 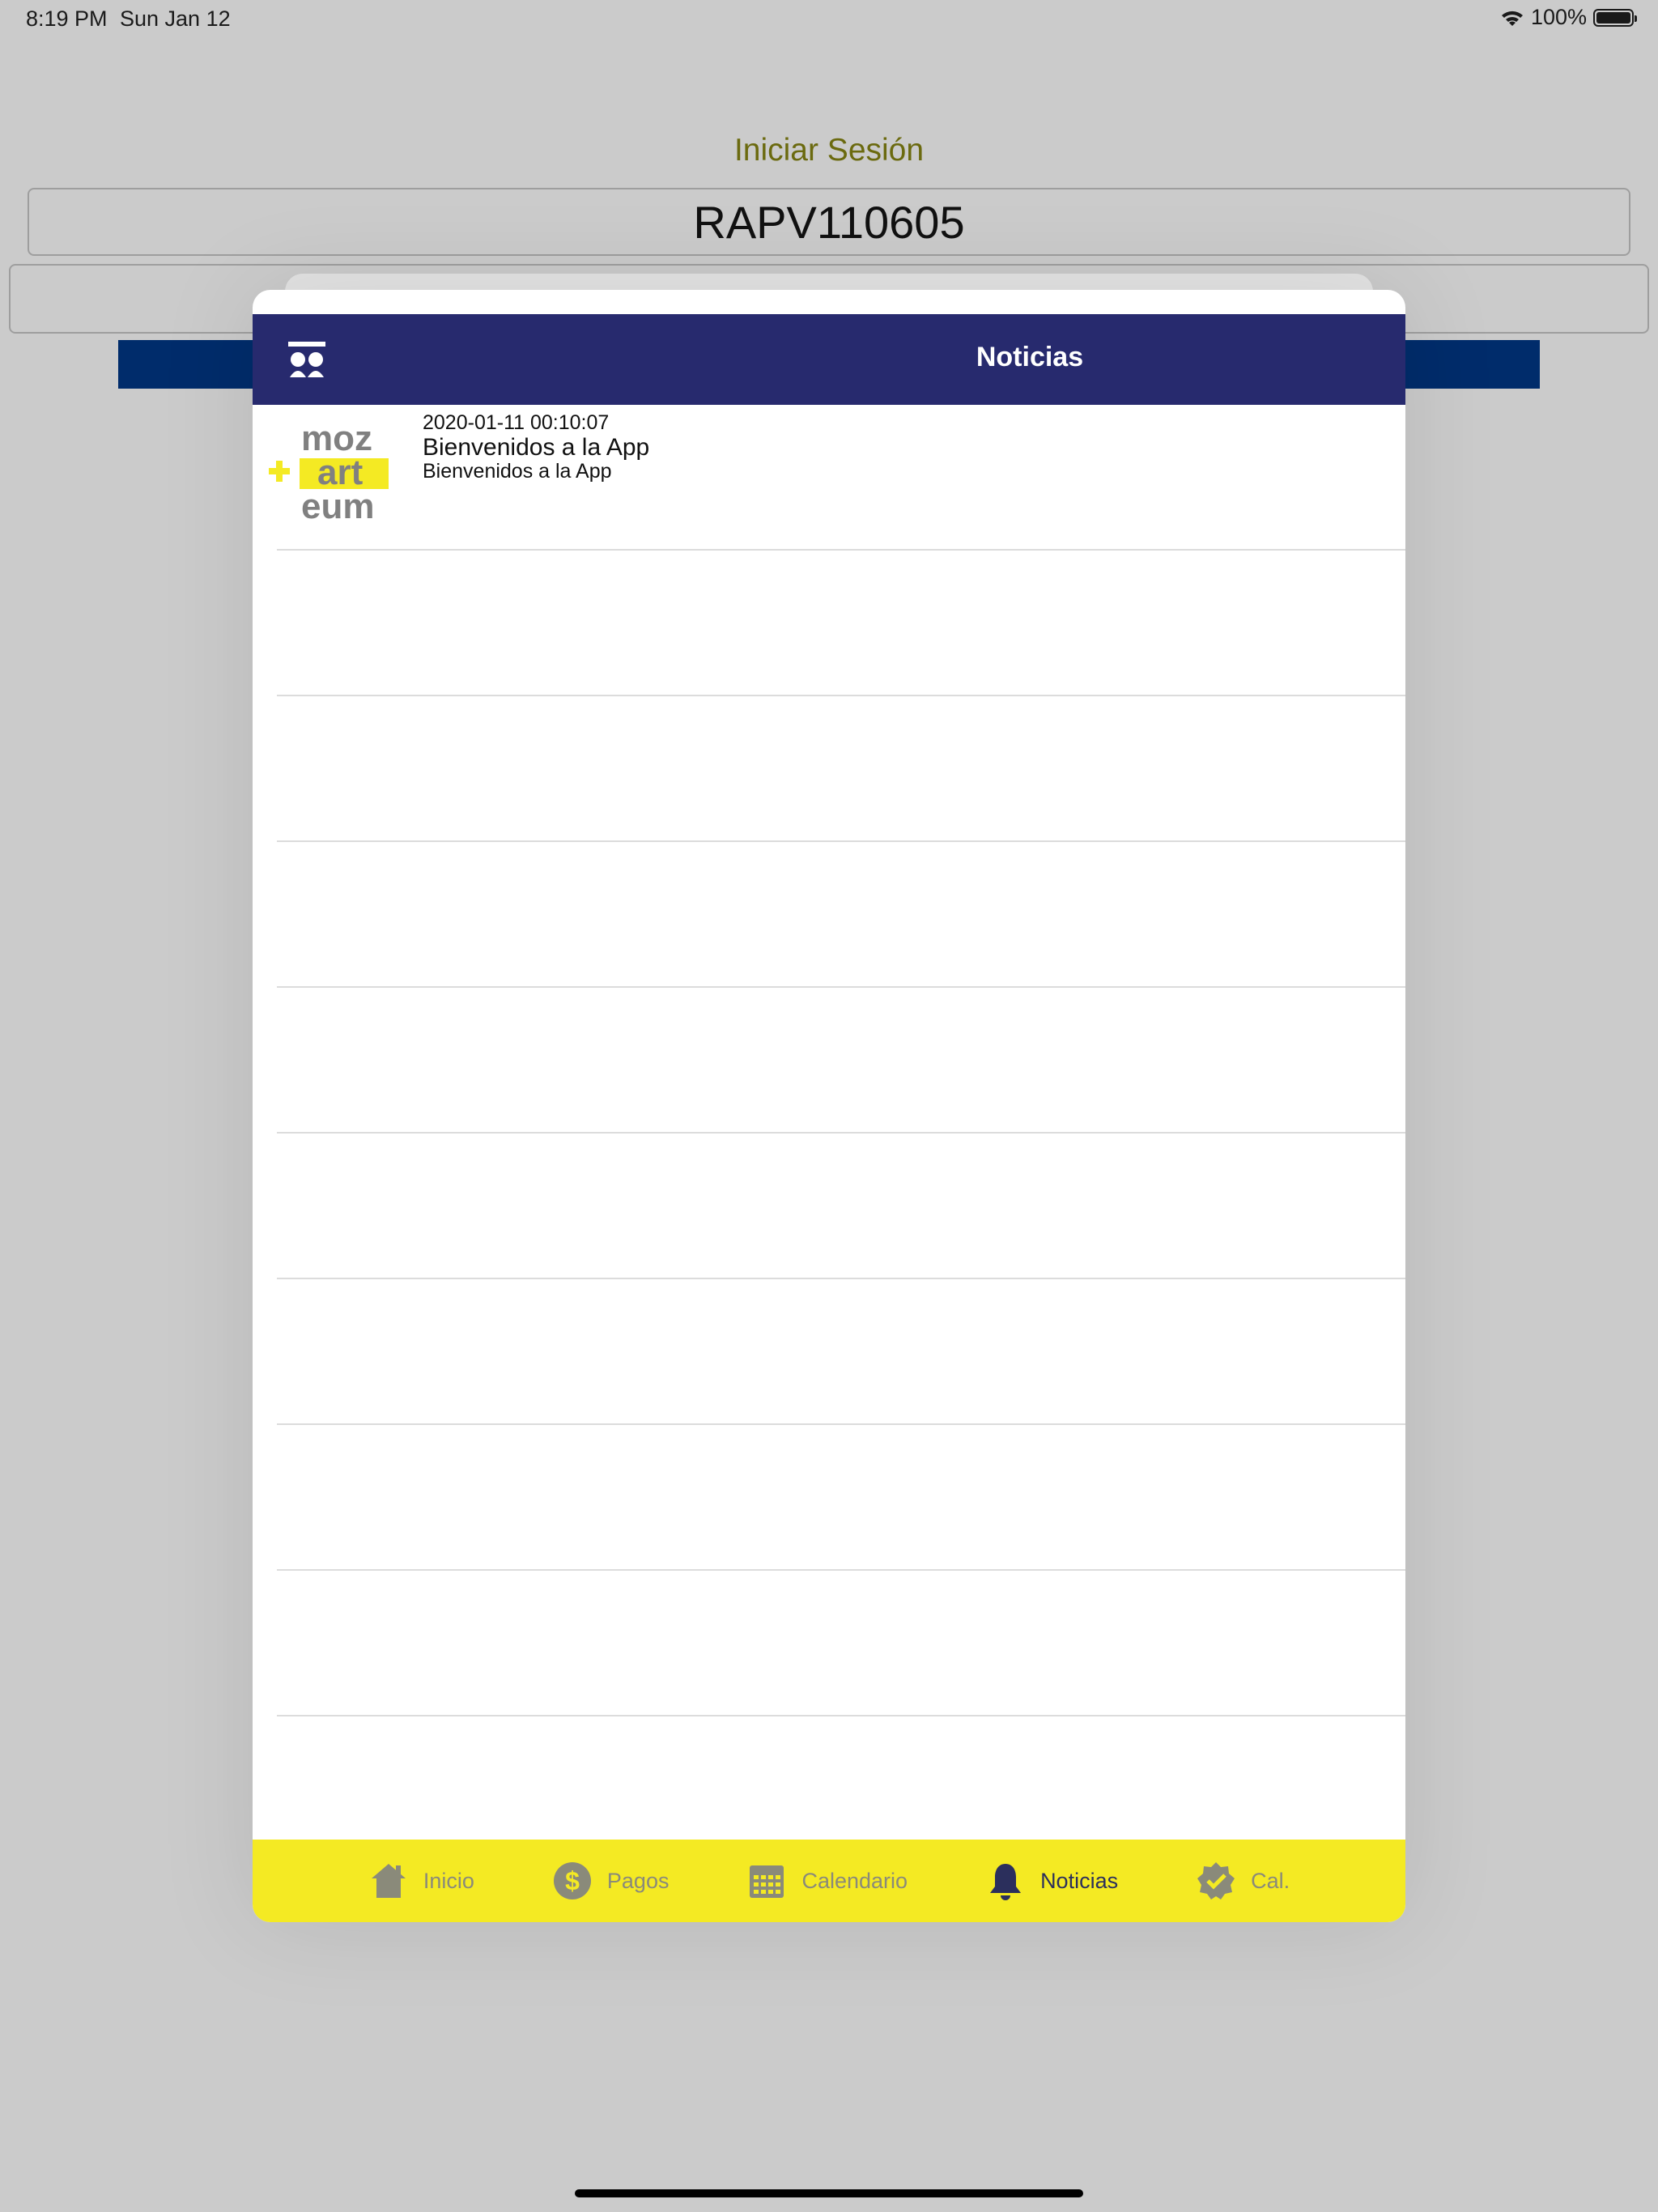 I want to click on people-icon, so click(x=307, y=360).